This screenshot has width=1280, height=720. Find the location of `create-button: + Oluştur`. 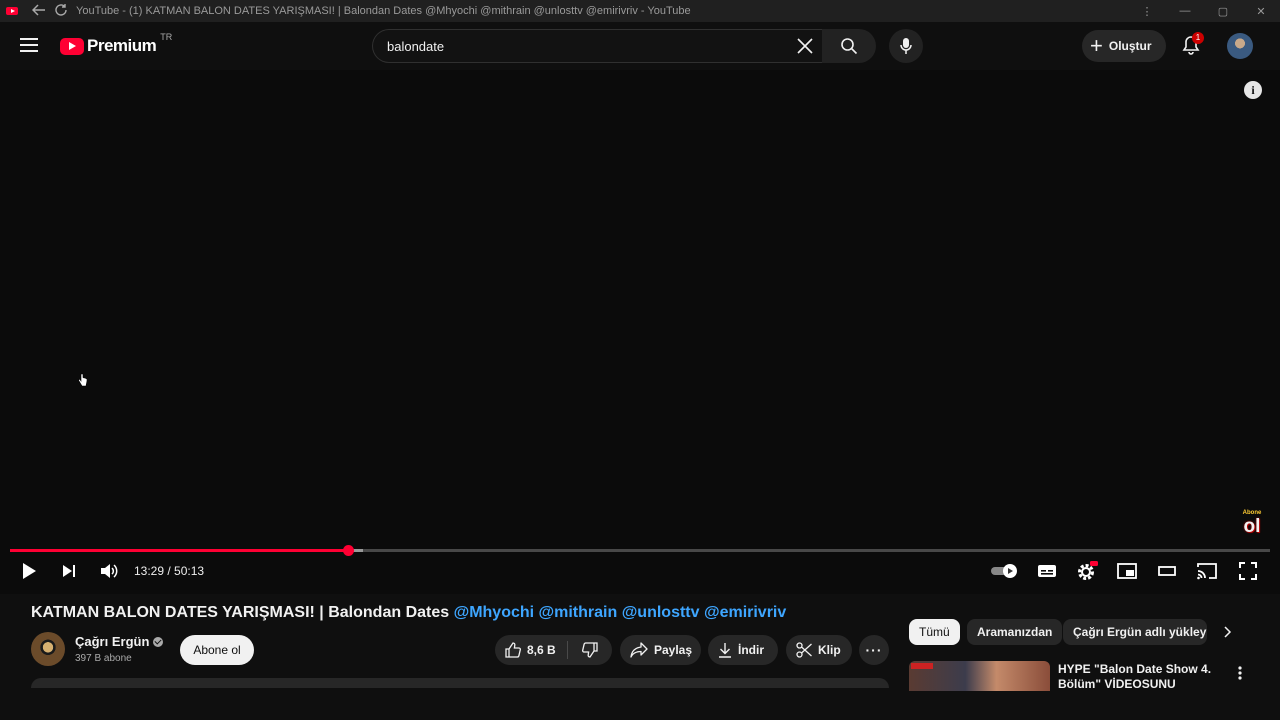

create-button: + Oluştur is located at coordinates (1124, 46).